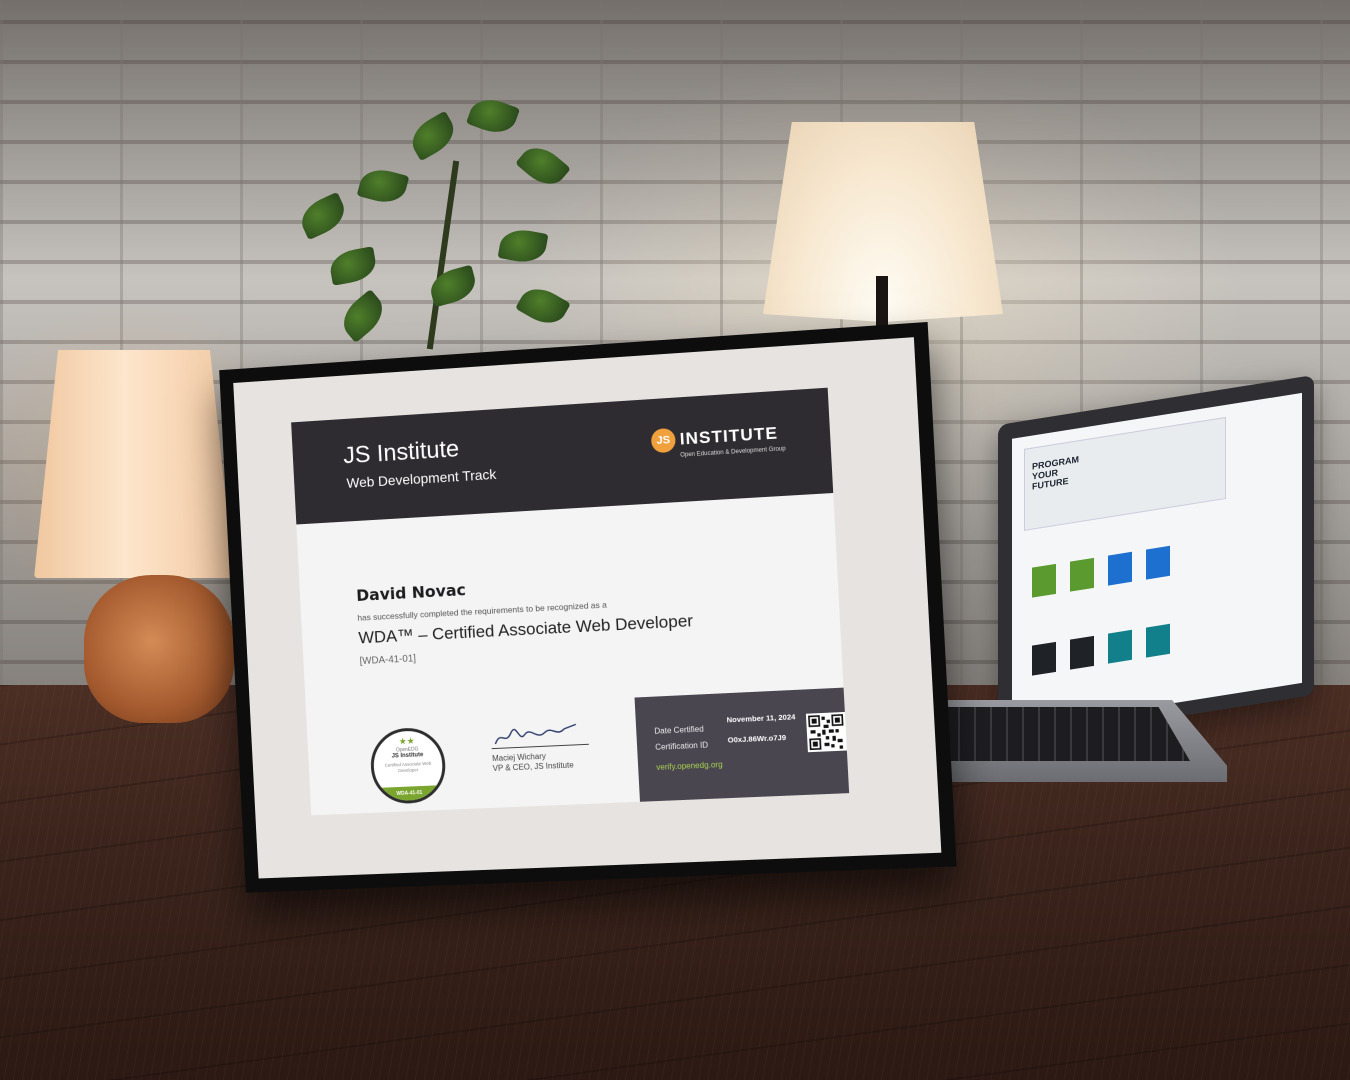 The height and width of the screenshot is (1080, 1350). What do you see at coordinates (682, 746) in the screenshot?
I see `id-label: Certification ID` at bounding box center [682, 746].